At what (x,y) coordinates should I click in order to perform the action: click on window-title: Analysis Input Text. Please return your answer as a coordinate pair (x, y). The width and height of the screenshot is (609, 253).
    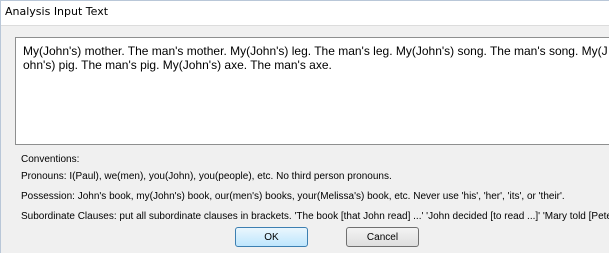
    Looking at the image, I should click on (57, 11).